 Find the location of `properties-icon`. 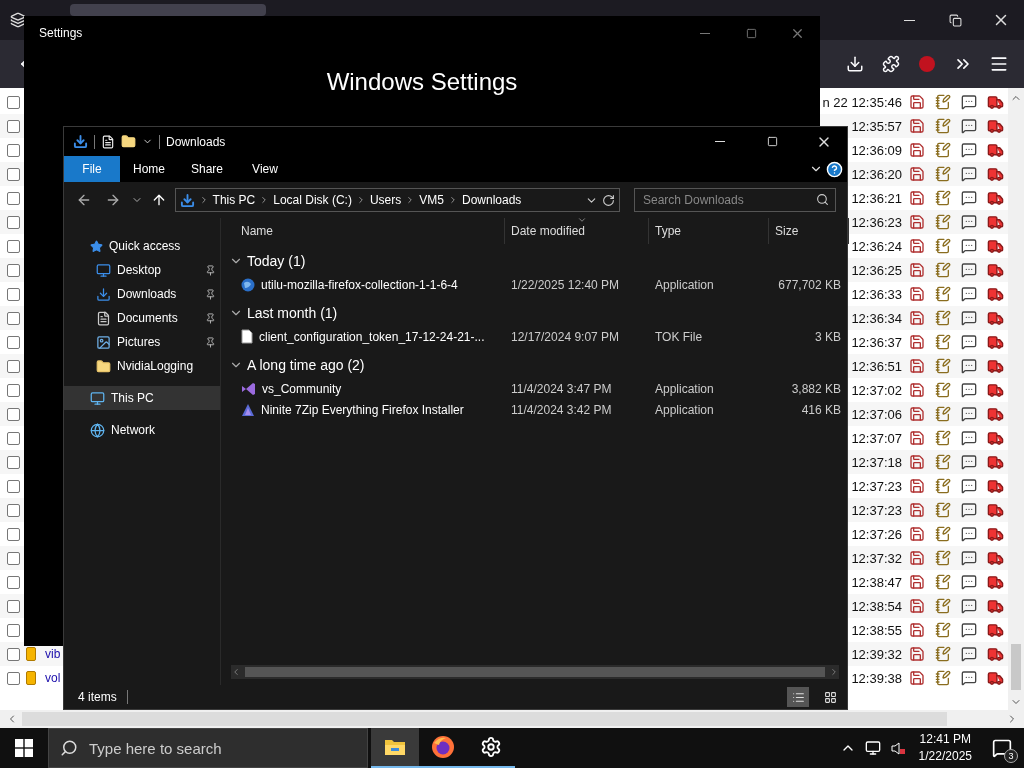

properties-icon is located at coordinates (108, 141).